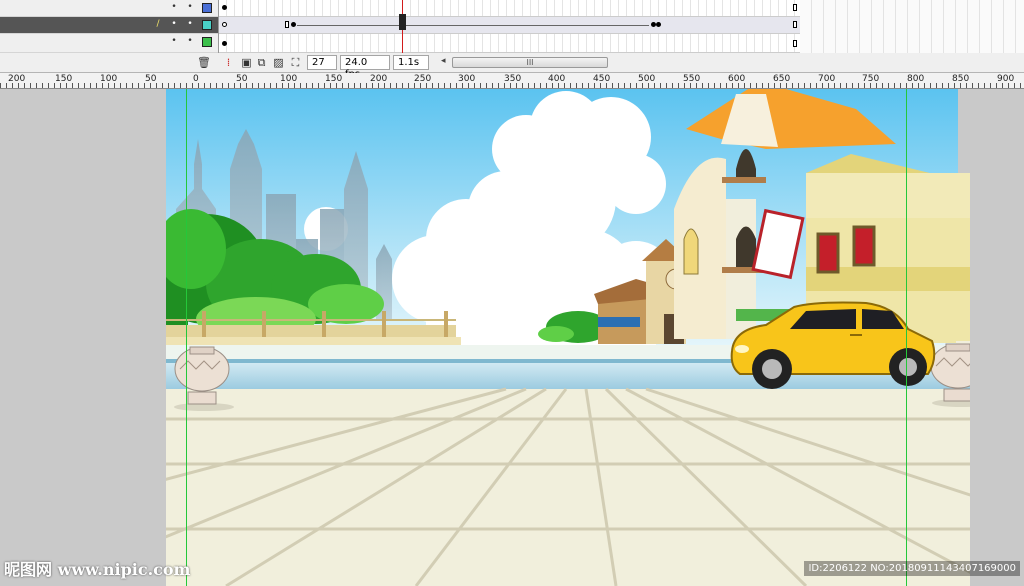 The height and width of the screenshot is (586, 1024). I want to click on ruler-label: 300, so click(467, 79).